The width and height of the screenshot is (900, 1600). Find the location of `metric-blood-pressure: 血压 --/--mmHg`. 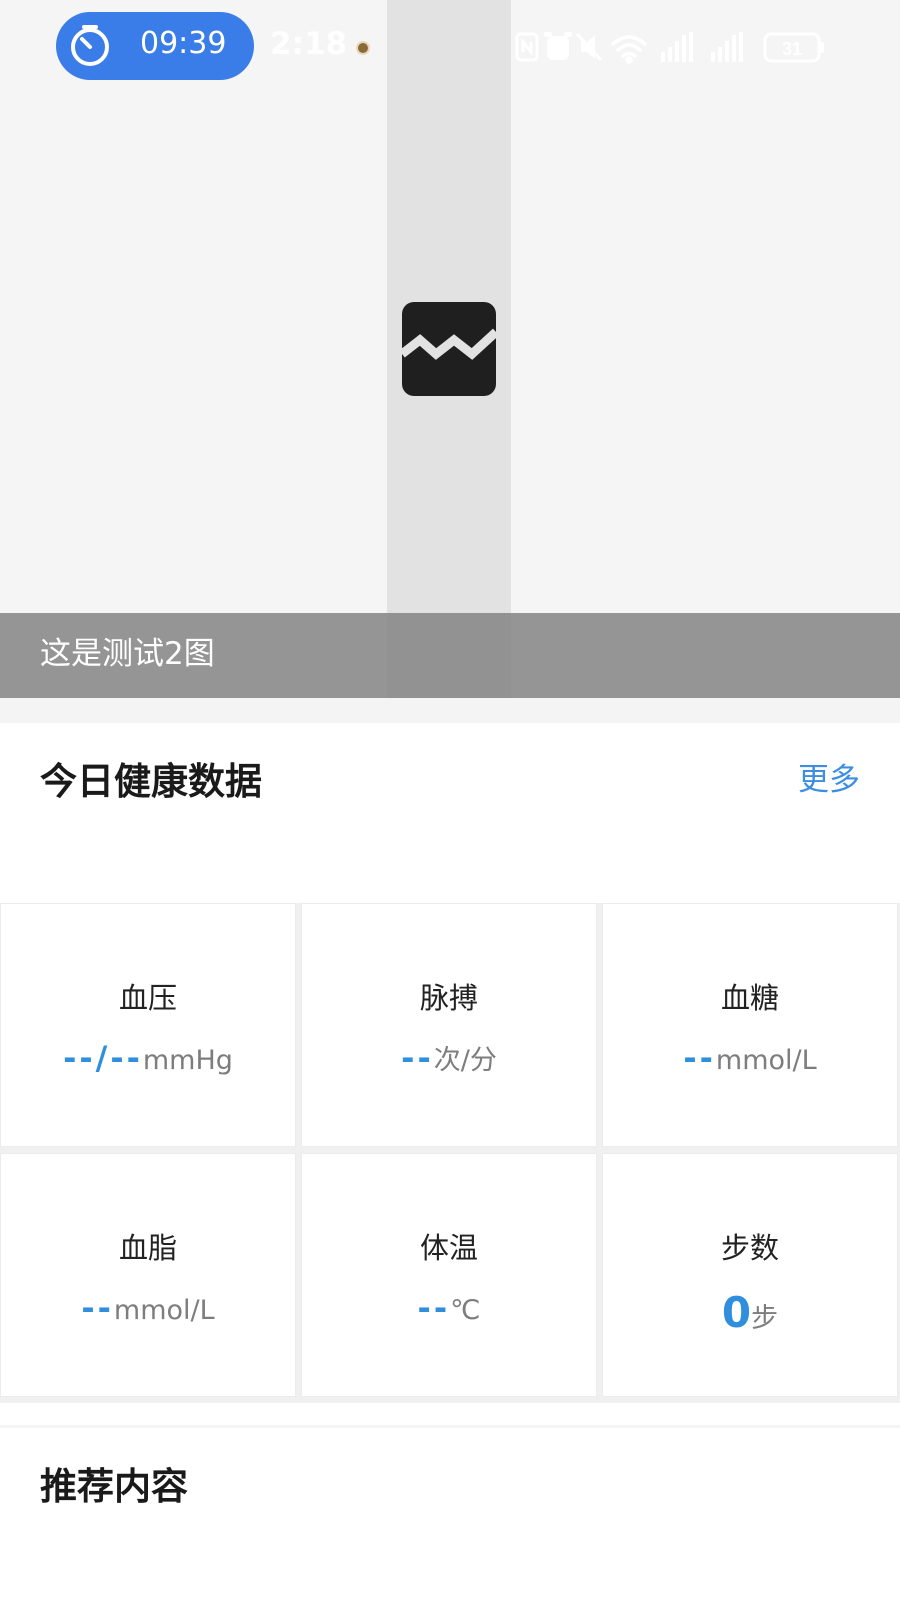

metric-blood-pressure: 血压 --/--mmHg is located at coordinates (148, 1025).